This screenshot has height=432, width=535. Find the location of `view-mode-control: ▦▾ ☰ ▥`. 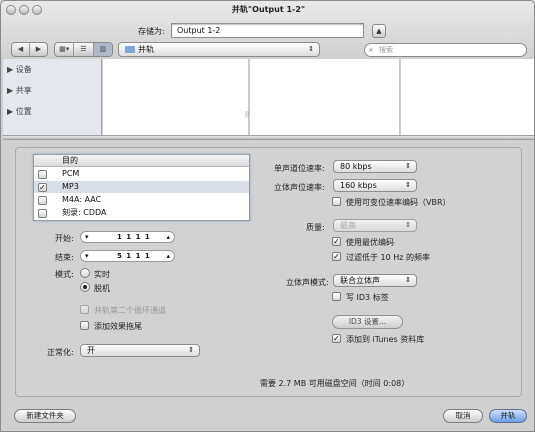

view-mode-control: ▦▾ ☰ ▥ is located at coordinates (83, 49).